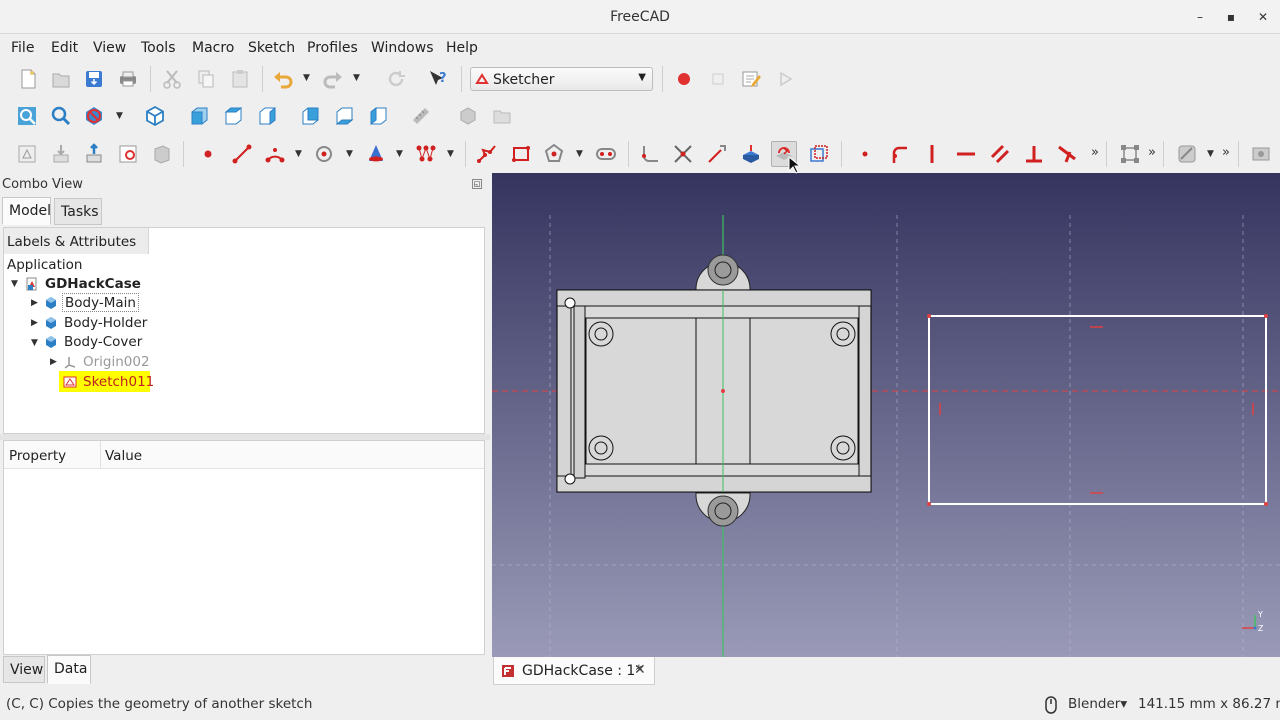 This screenshot has width=1280, height=720. What do you see at coordinates (561, 79) in the screenshot?
I see `workbench-selector: Sketcher ▼` at bounding box center [561, 79].